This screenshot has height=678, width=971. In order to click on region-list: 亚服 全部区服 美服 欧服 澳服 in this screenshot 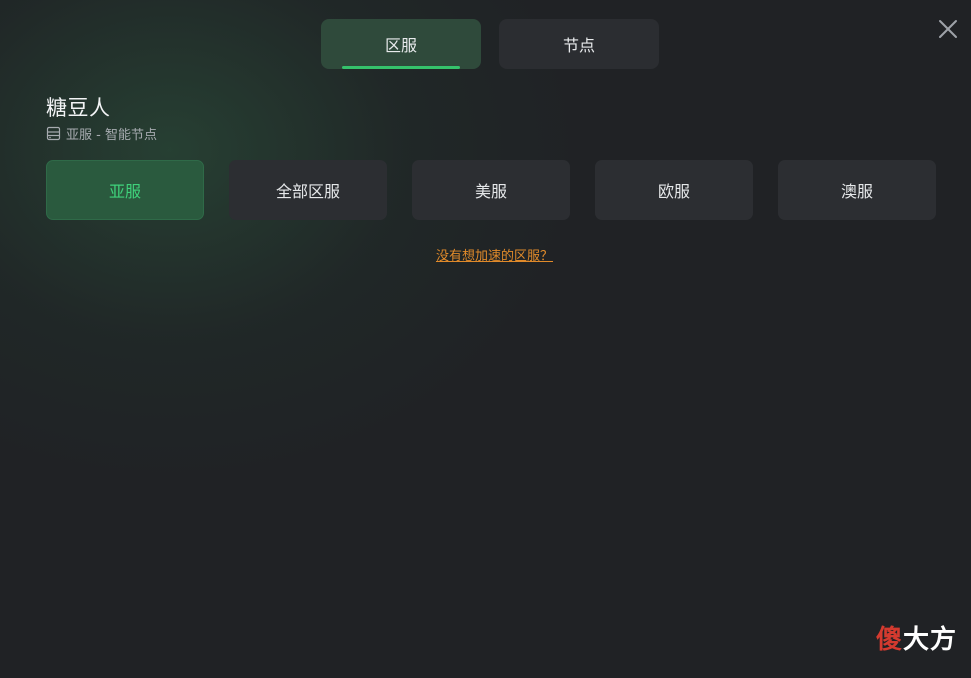, I will do `click(491, 190)`.